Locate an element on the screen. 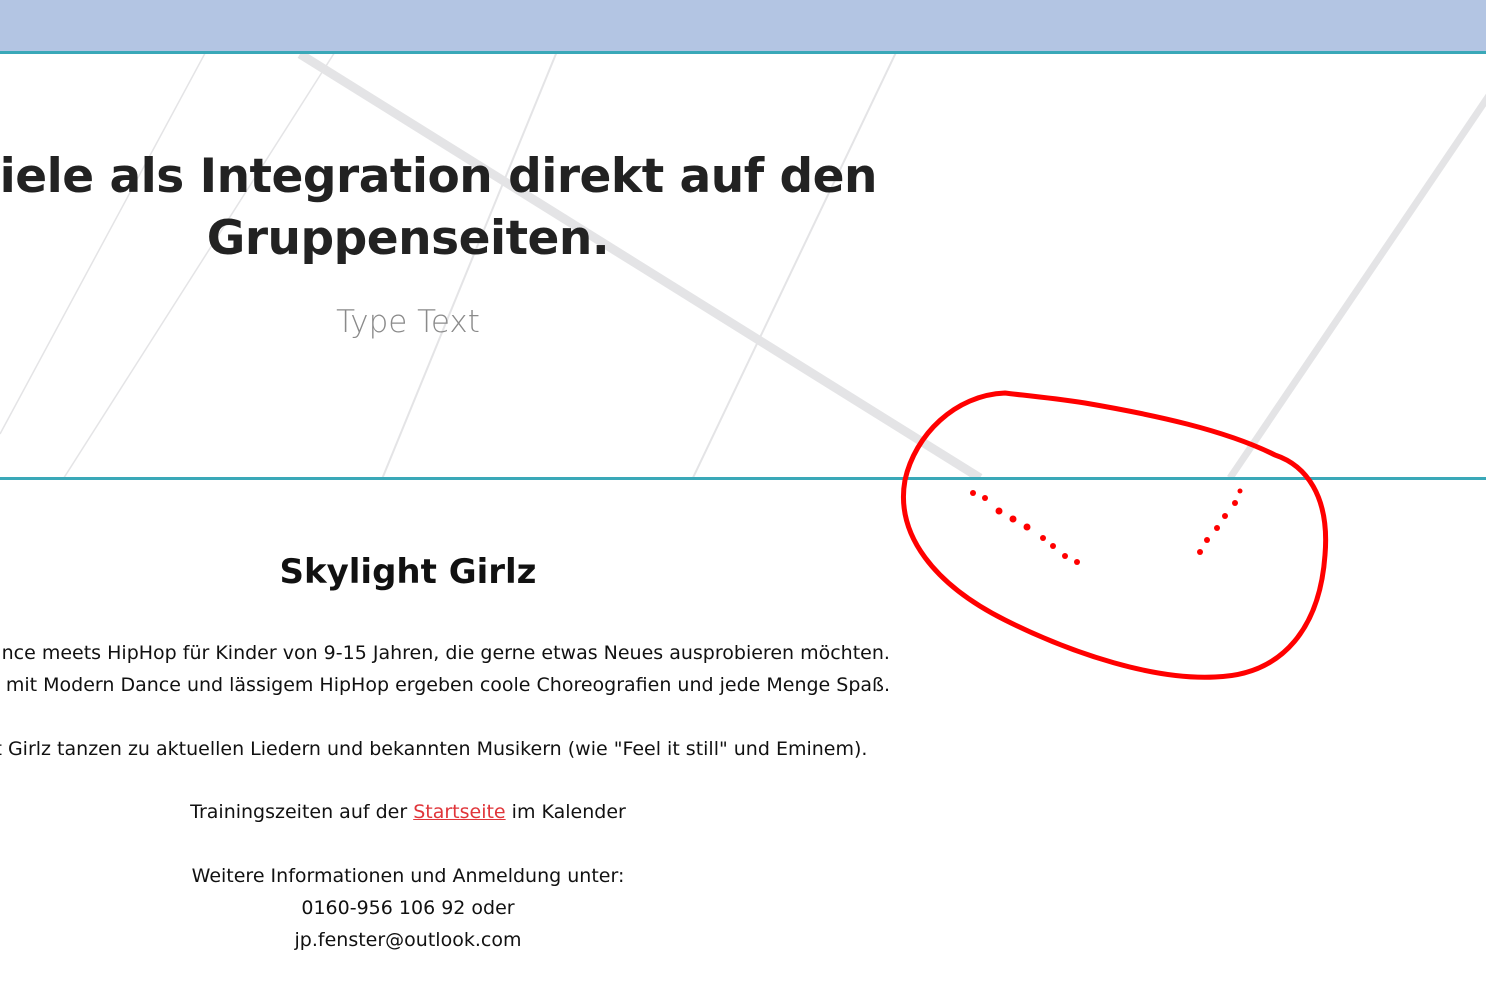  hero-title-line1: spiele als Integration direkt auf den is located at coordinates (439, 176).